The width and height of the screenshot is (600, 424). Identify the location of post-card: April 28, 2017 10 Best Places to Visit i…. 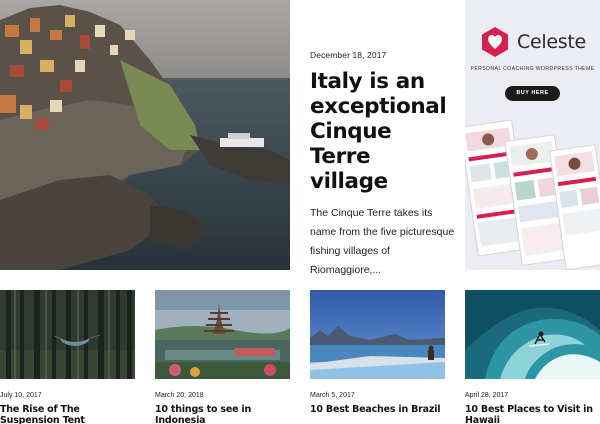
(532, 357).